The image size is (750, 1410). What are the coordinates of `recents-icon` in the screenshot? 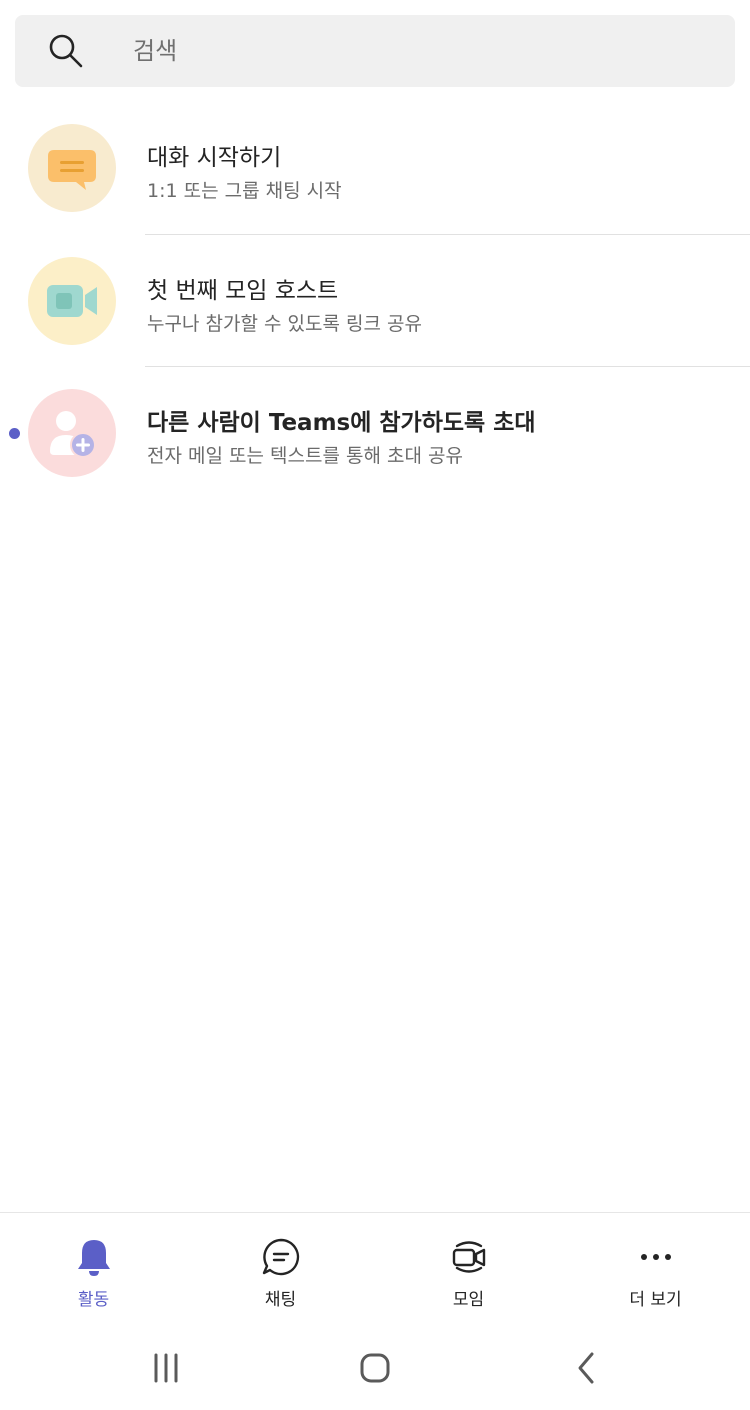 It's located at (166, 1368).